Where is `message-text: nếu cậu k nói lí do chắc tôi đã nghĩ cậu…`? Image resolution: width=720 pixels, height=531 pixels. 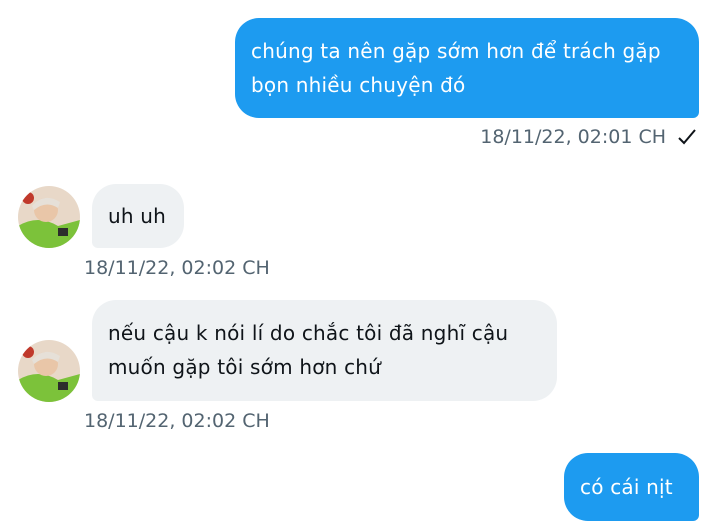 message-text: nếu cậu k nói lí do chắc tôi đã nghĩ cậu… is located at coordinates (308, 350).